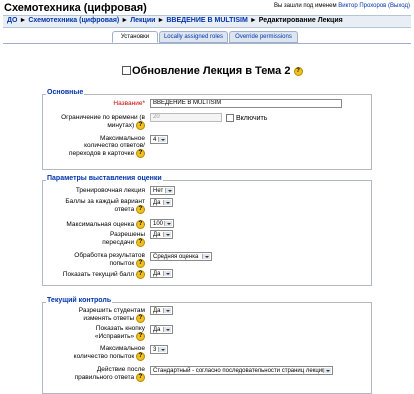 Image resolution: width=414 pixels, height=394 pixels. Describe the element at coordinates (79, 300) in the screenshot. I see `section-flow-legend: Текущий контроль` at that location.